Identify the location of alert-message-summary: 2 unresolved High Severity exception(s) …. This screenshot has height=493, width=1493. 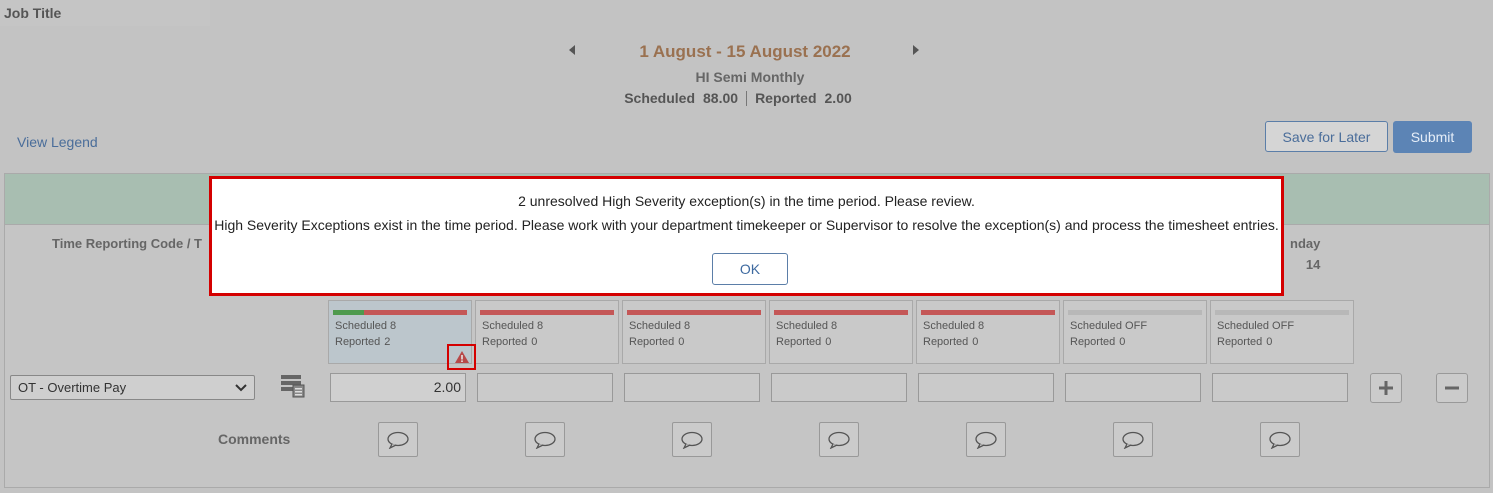
(746, 201).